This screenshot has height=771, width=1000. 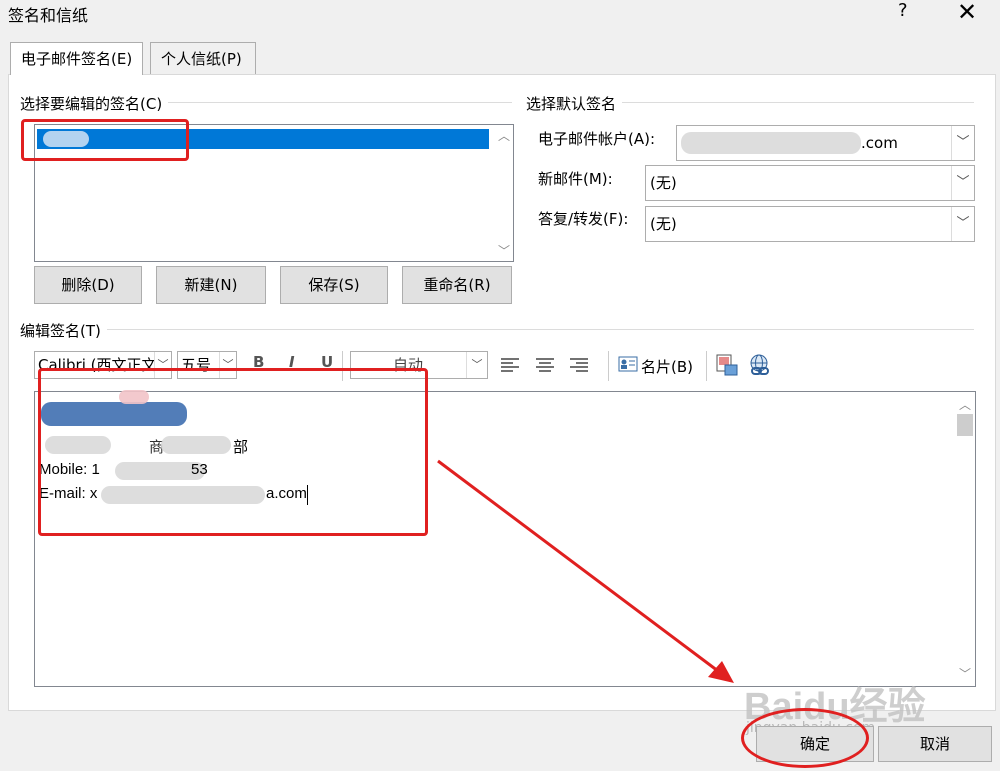 What do you see at coordinates (88, 285) in the screenshot?
I see `delete-button: 删除(D)` at bounding box center [88, 285].